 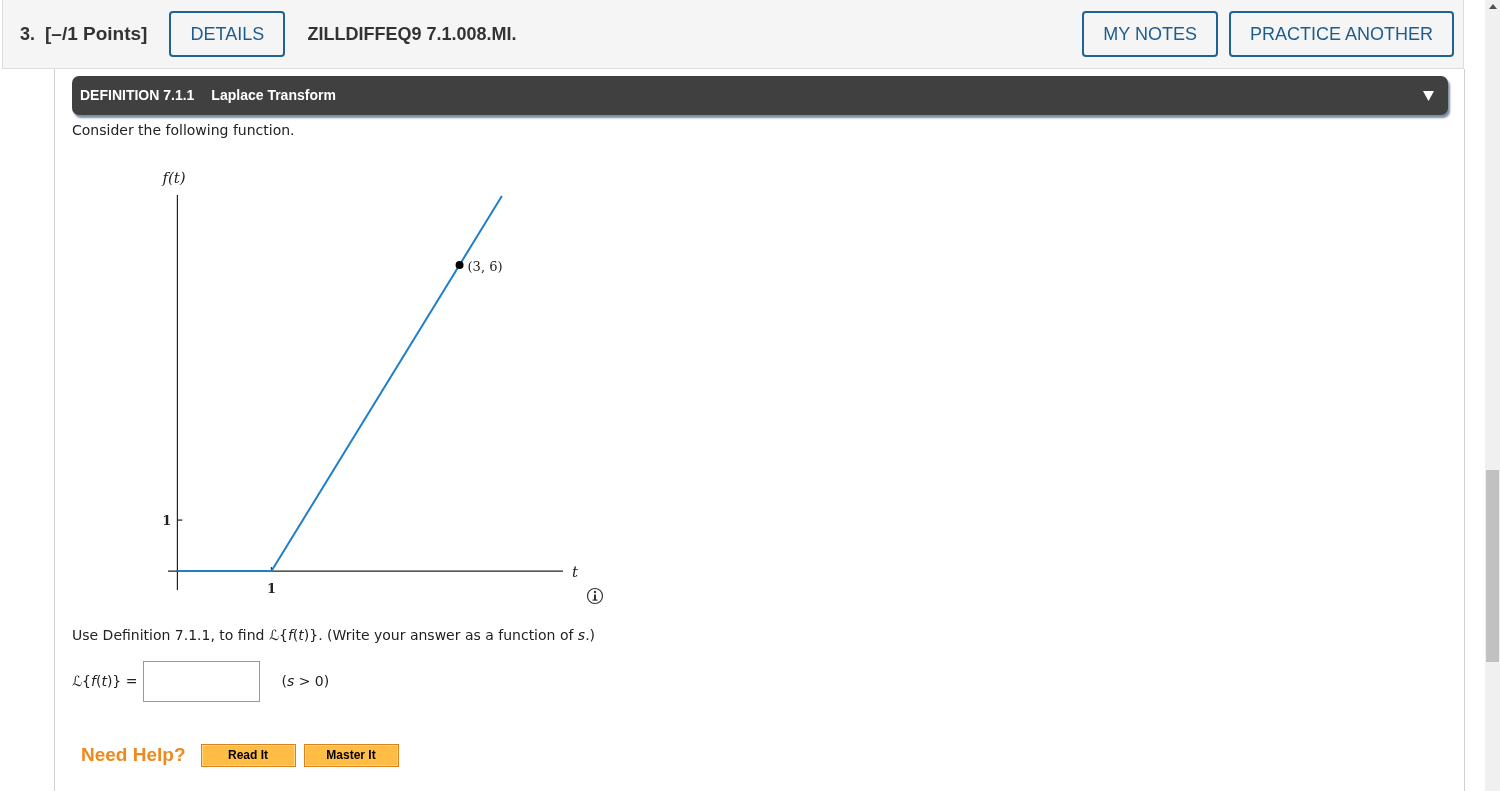 I want to click on answer-condition: (s > 0), so click(x=305, y=681).